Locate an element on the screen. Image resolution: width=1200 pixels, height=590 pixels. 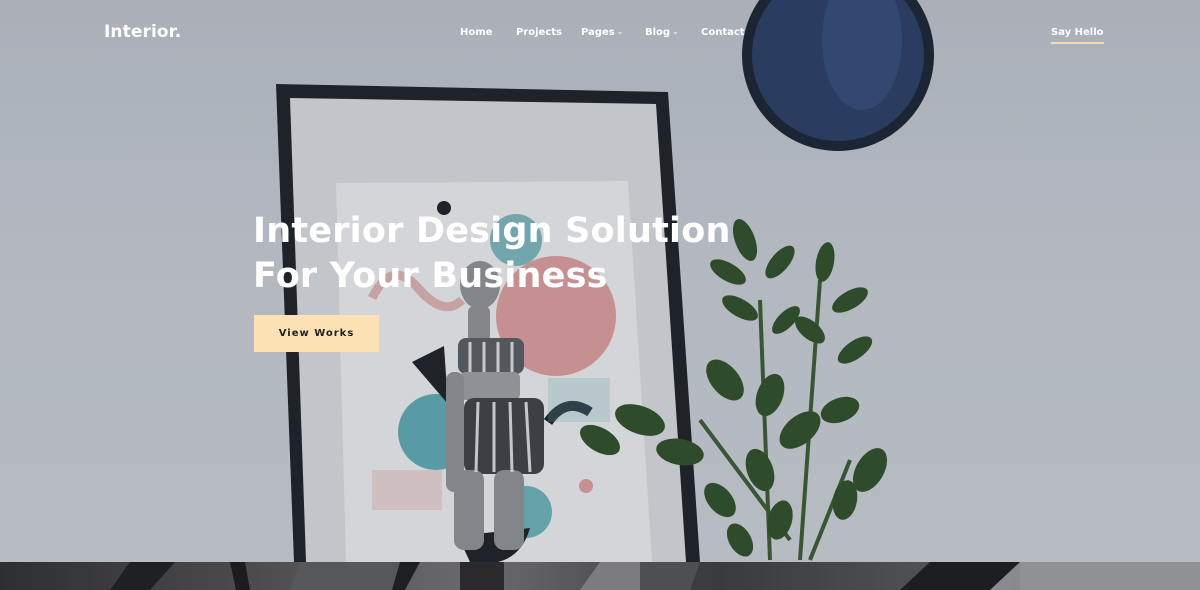
nav-item-label: Pages is located at coordinates (598, 32).